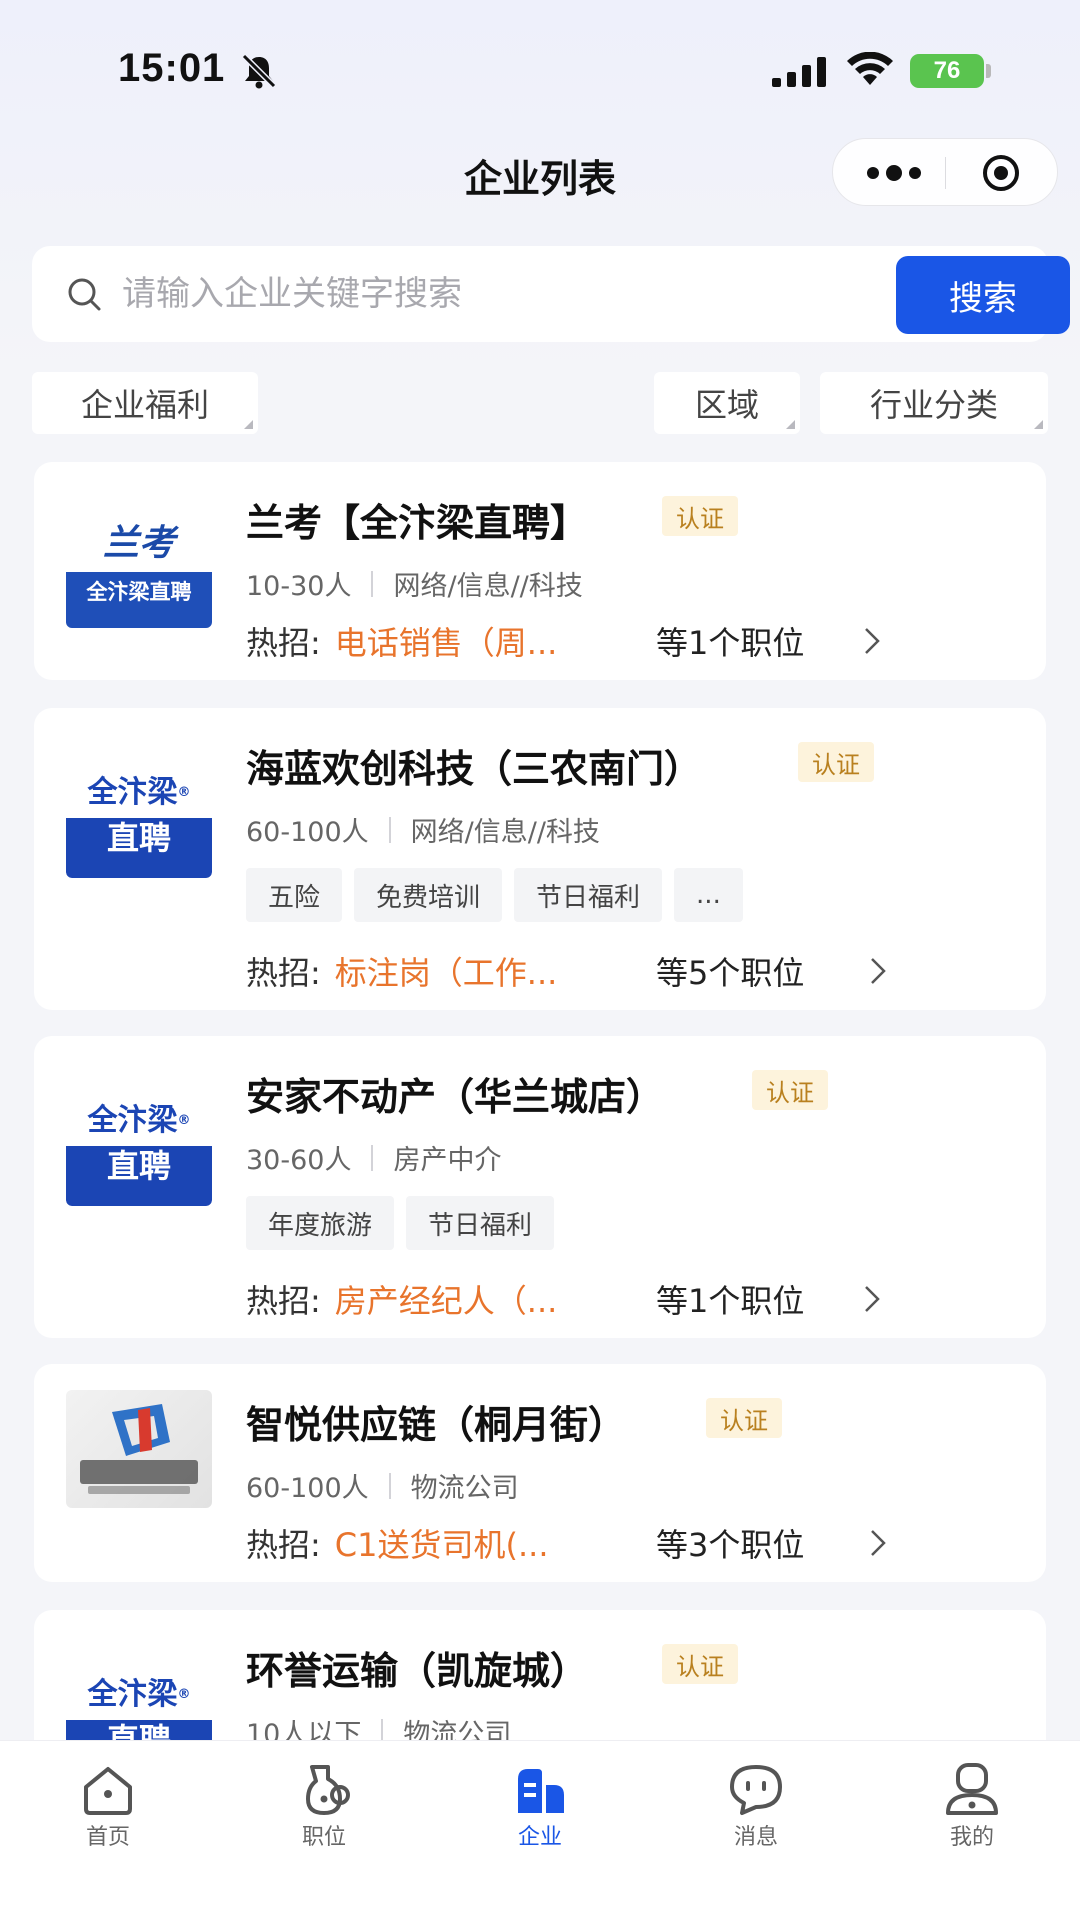 The height and width of the screenshot is (1920, 1080). Describe the element at coordinates (259, 71) in the screenshot. I see `bell-off-icon` at that location.